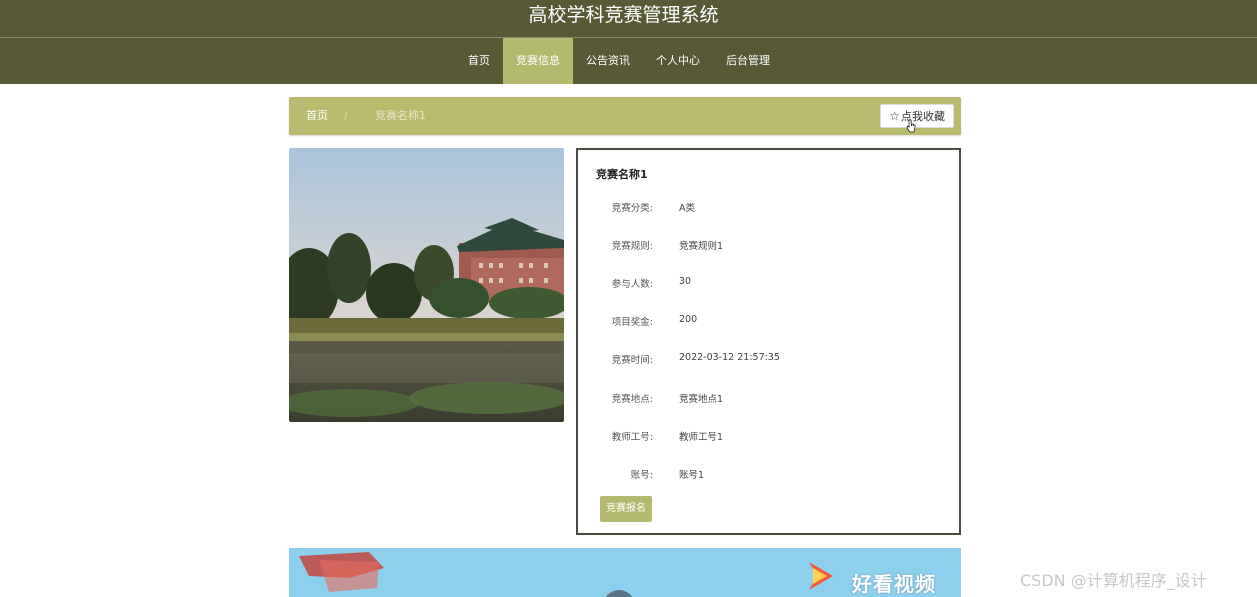  What do you see at coordinates (1113, 580) in the screenshot?
I see `watermark: CSDN @计算机程序_设计` at bounding box center [1113, 580].